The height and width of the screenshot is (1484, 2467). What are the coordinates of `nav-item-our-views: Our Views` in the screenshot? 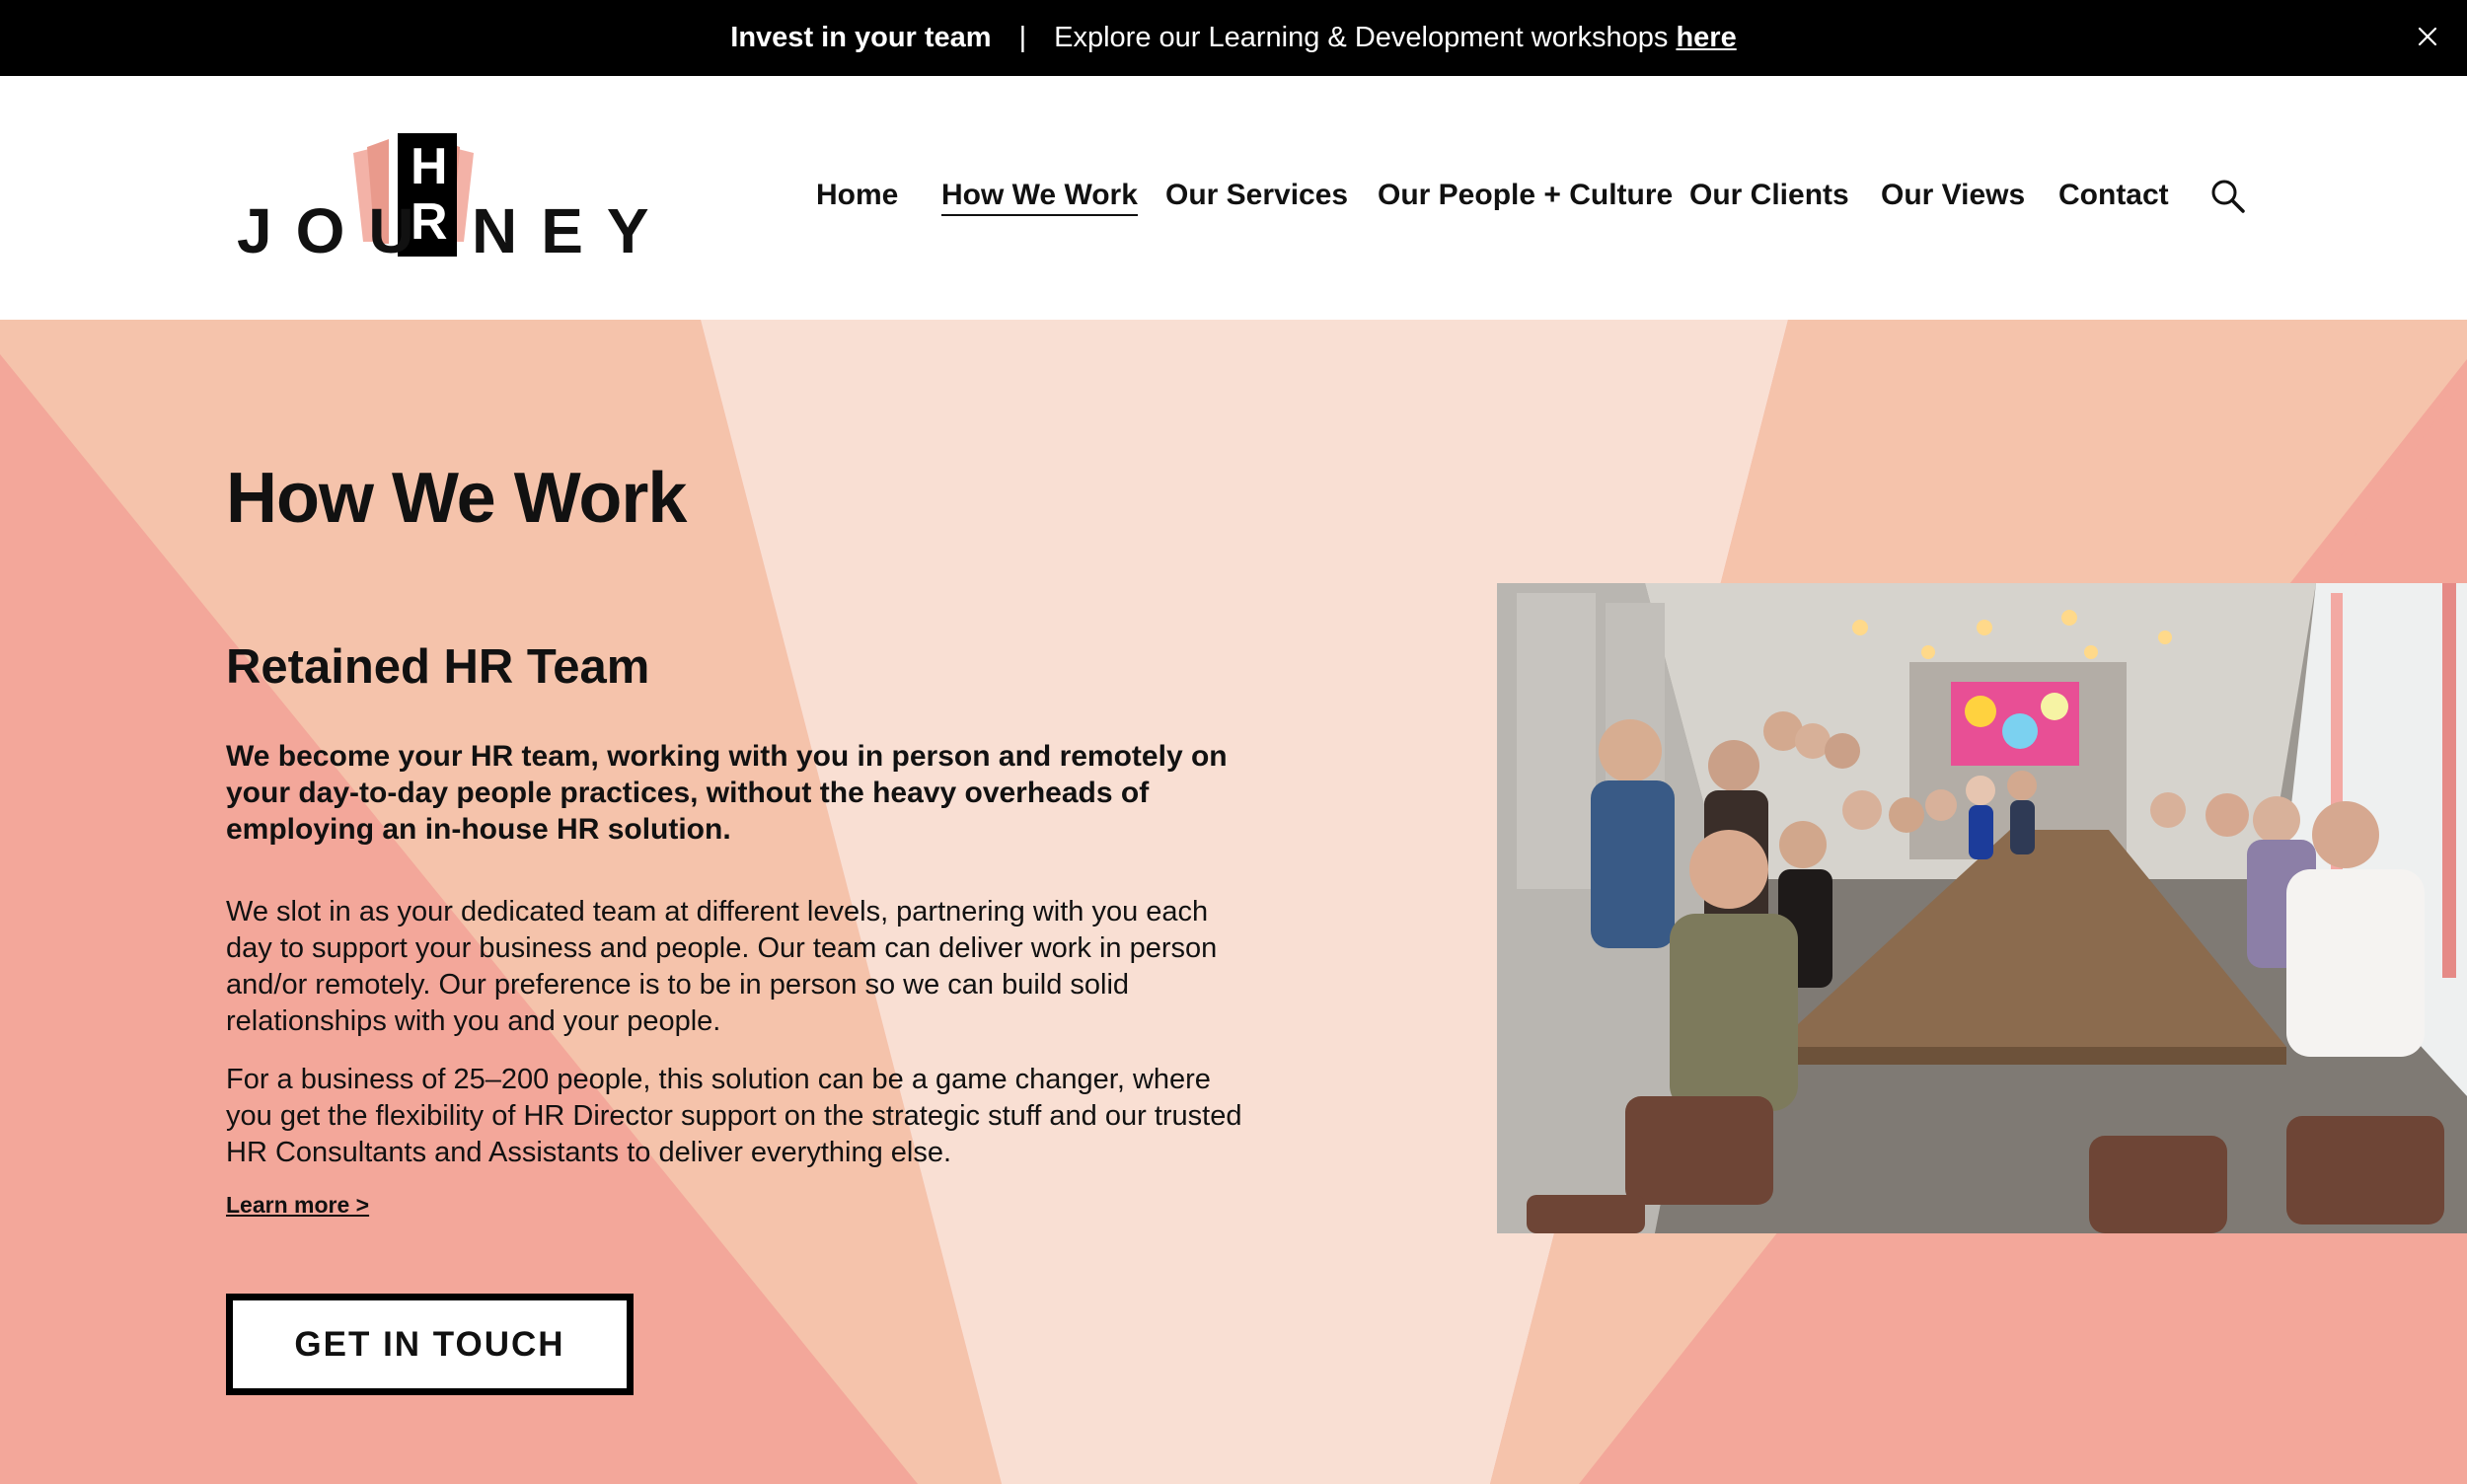 It's located at (1953, 195).